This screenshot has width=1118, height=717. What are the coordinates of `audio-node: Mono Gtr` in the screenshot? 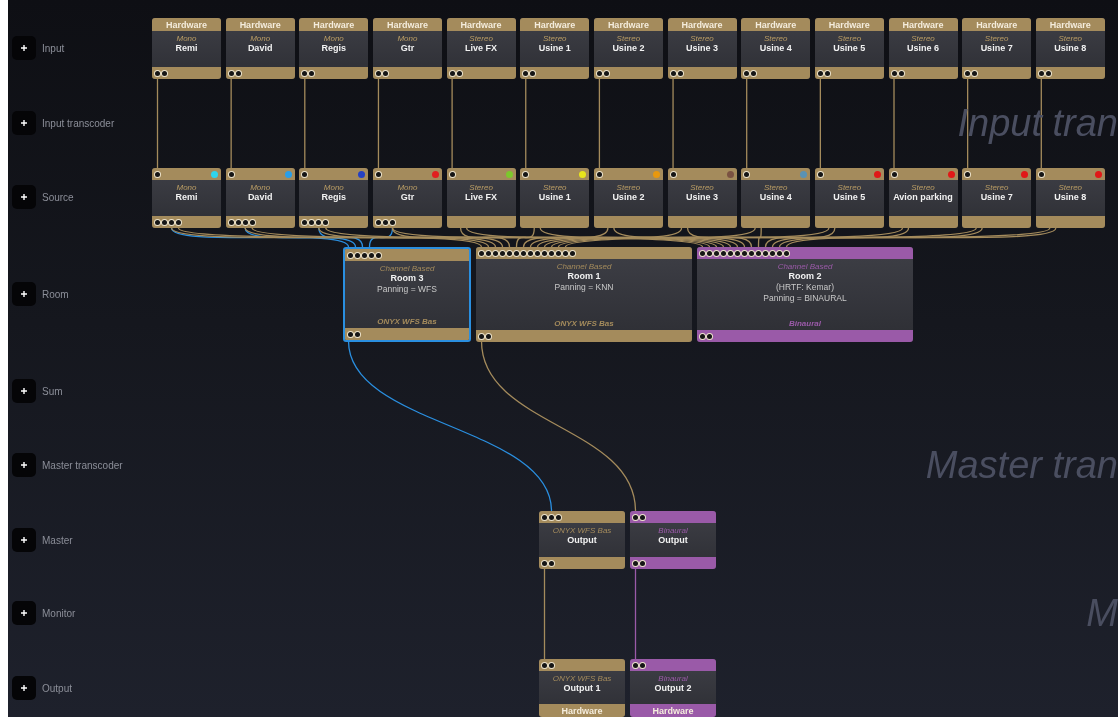 It's located at (407, 198).